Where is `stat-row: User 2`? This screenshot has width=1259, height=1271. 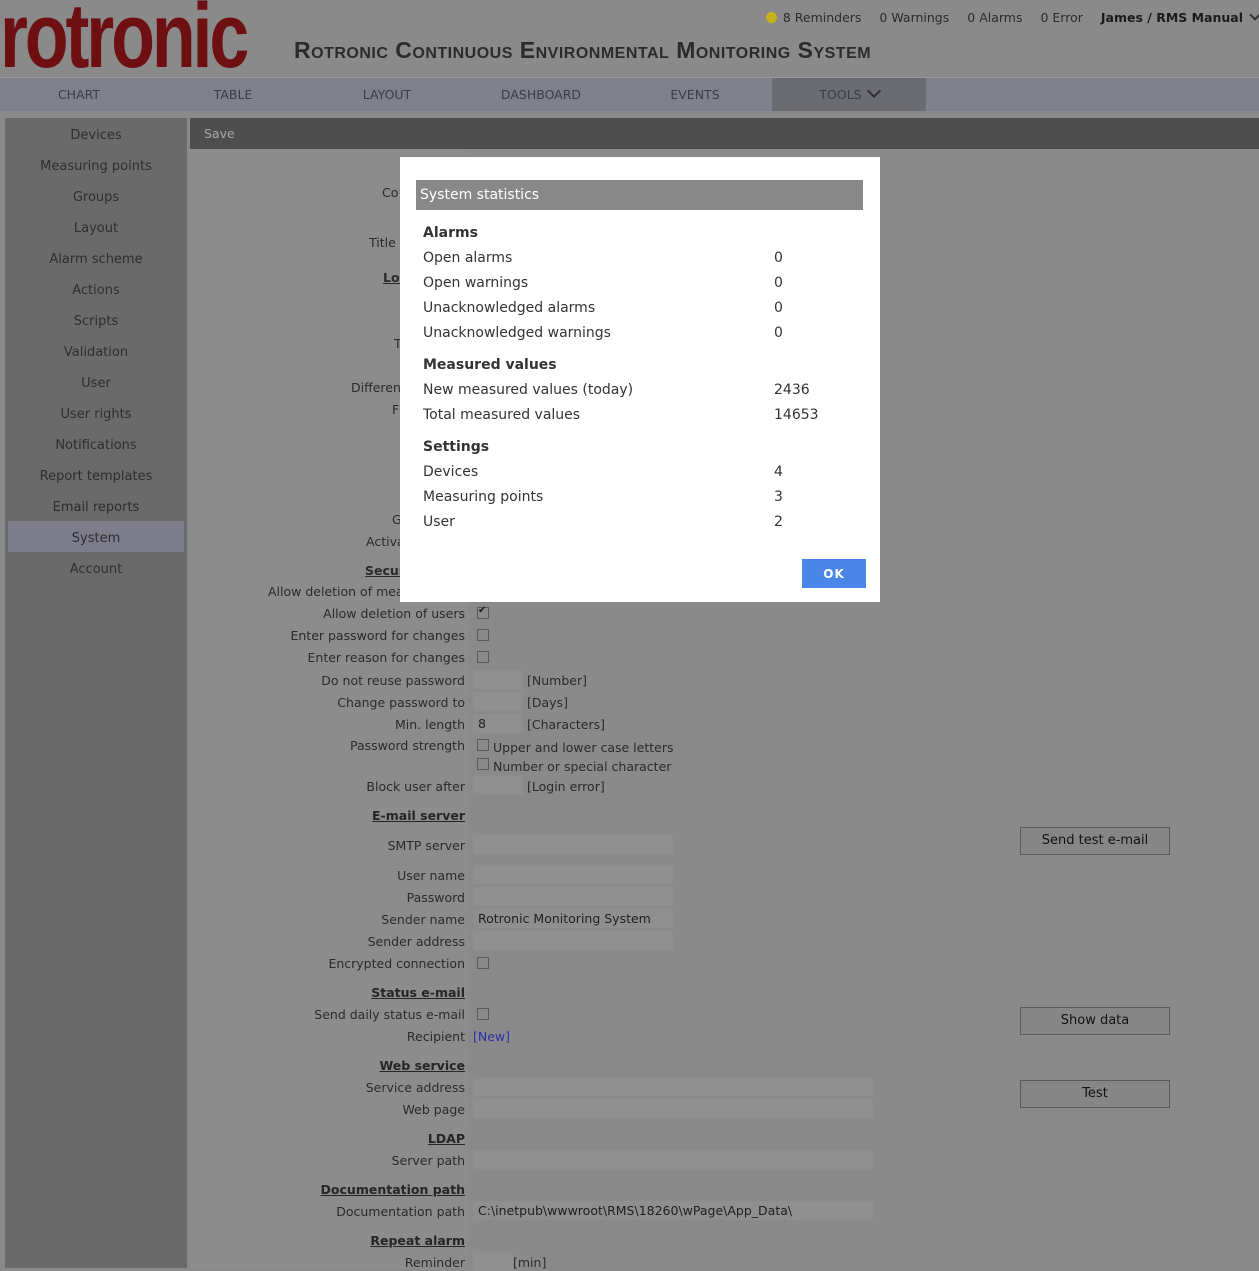
stat-row: User 2 is located at coordinates (603, 522).